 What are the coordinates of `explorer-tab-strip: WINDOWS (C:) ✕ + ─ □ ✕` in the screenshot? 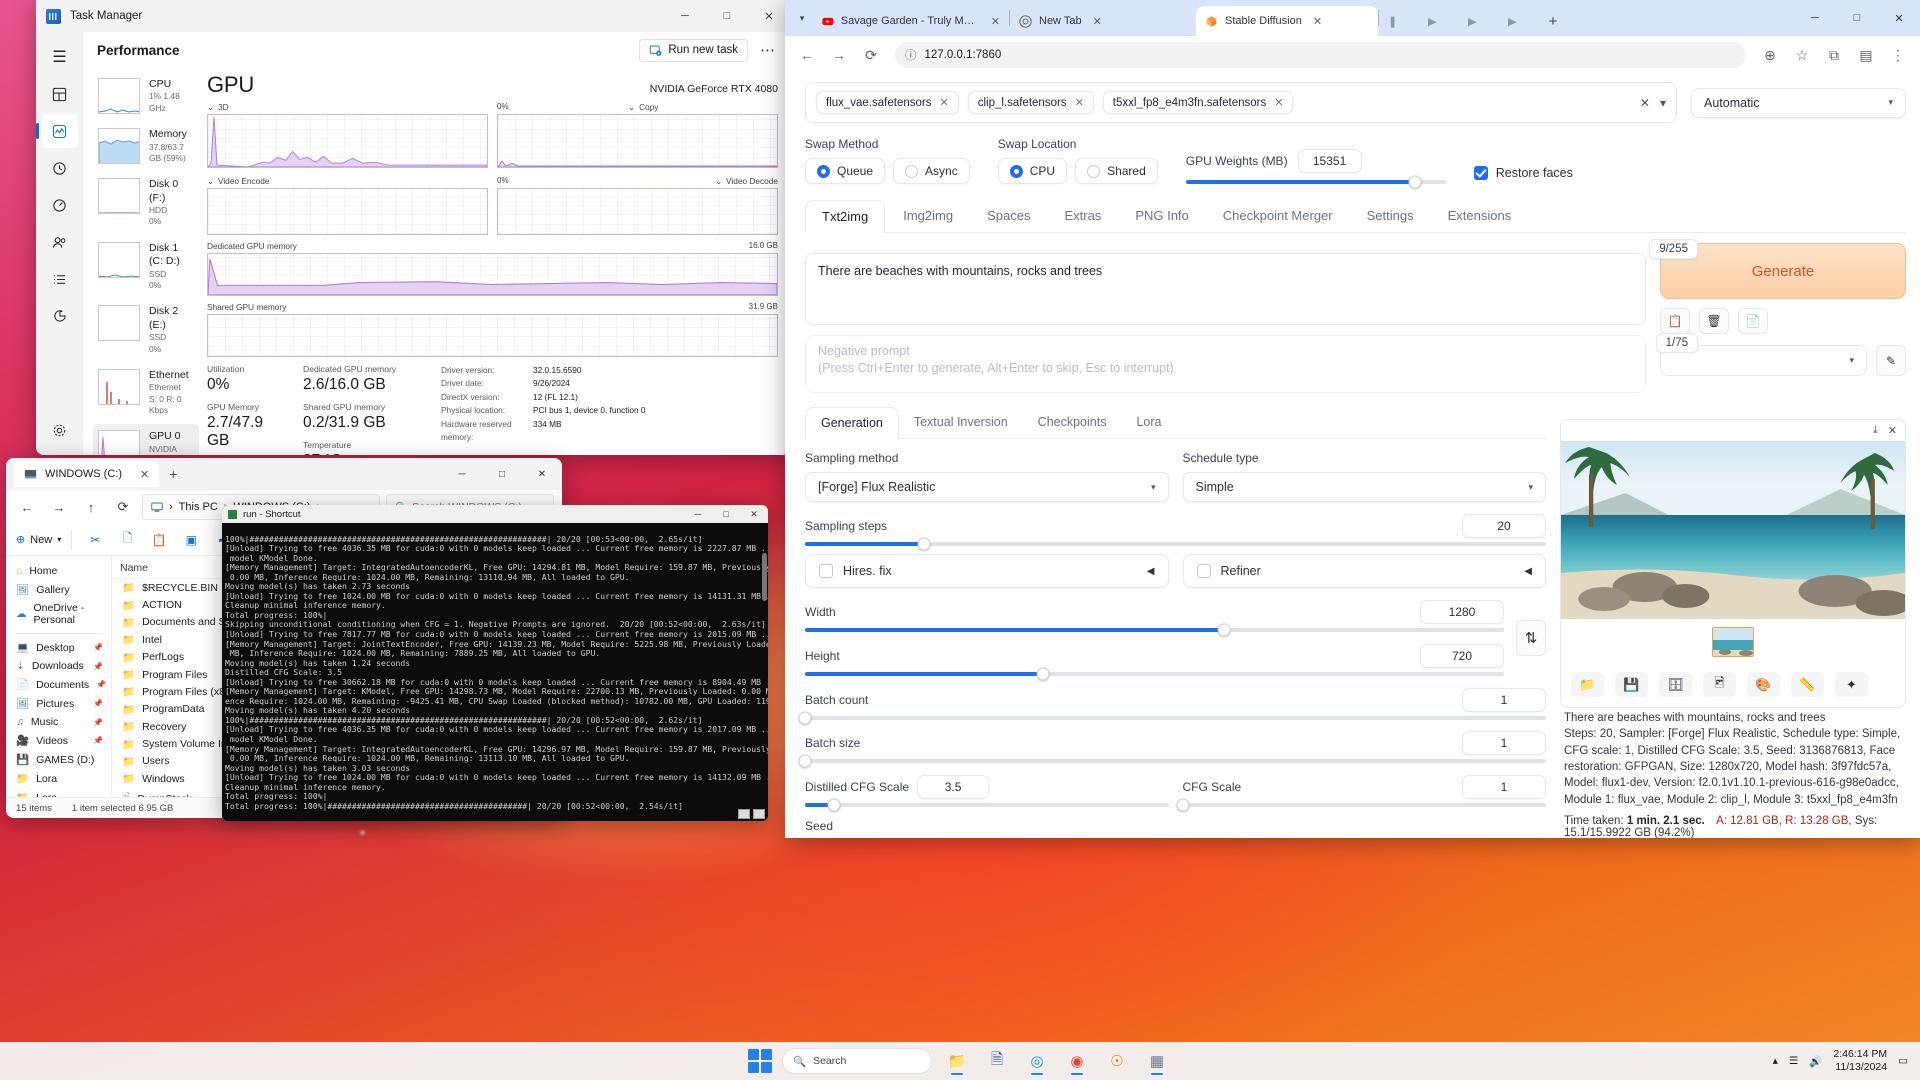 It's located at (284, 474).